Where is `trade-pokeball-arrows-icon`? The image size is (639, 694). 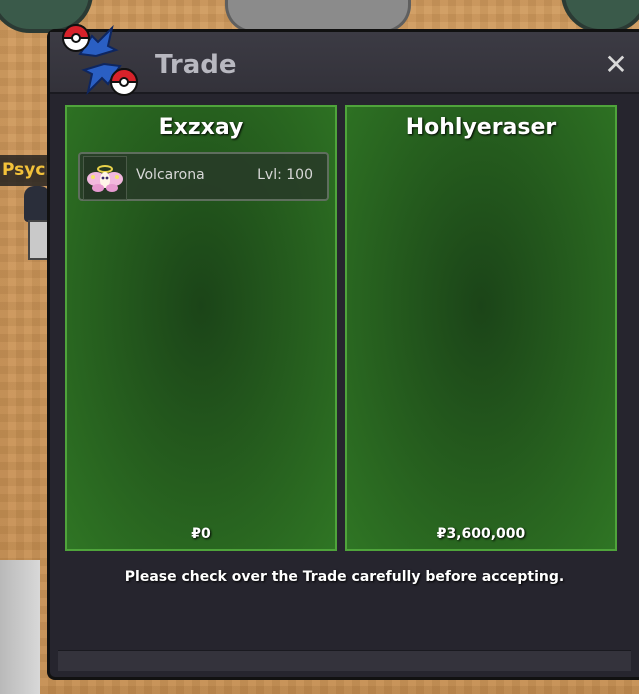
trade-pokeball-arrows-icon is located at coordinates (100, 60).